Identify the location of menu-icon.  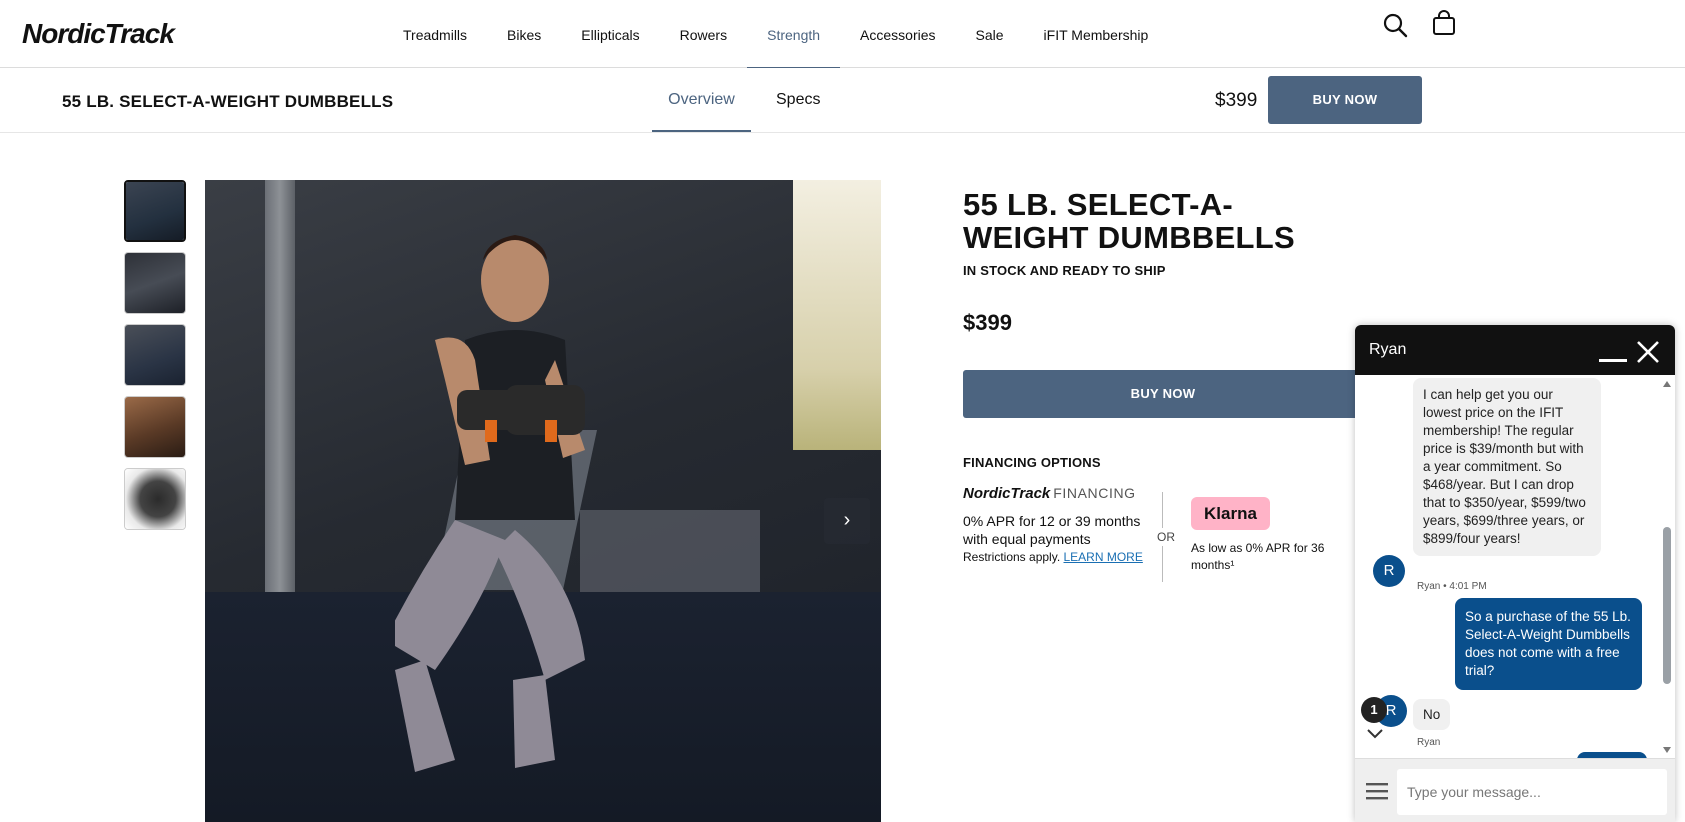
(1377, 791).